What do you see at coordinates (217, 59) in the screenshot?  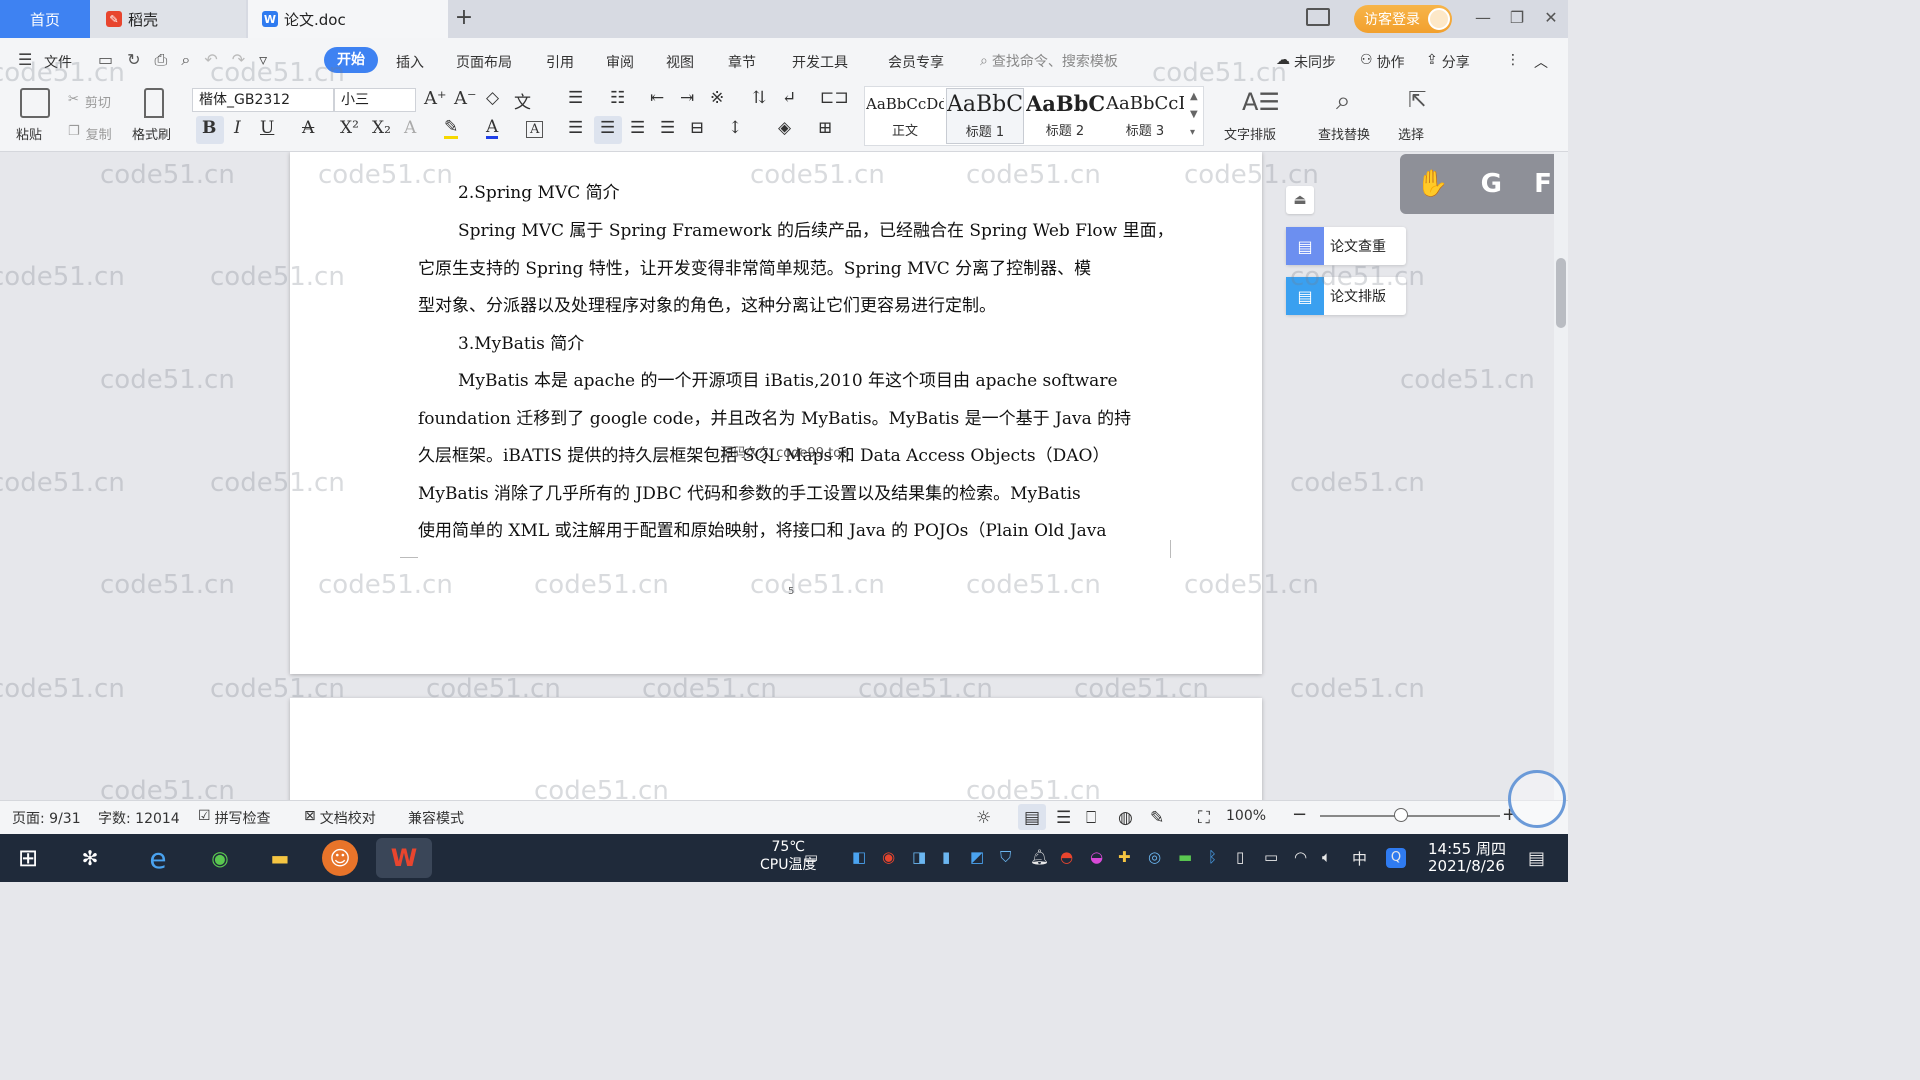 I see `undo-icon: ↶` at bounding box center [217, 59].